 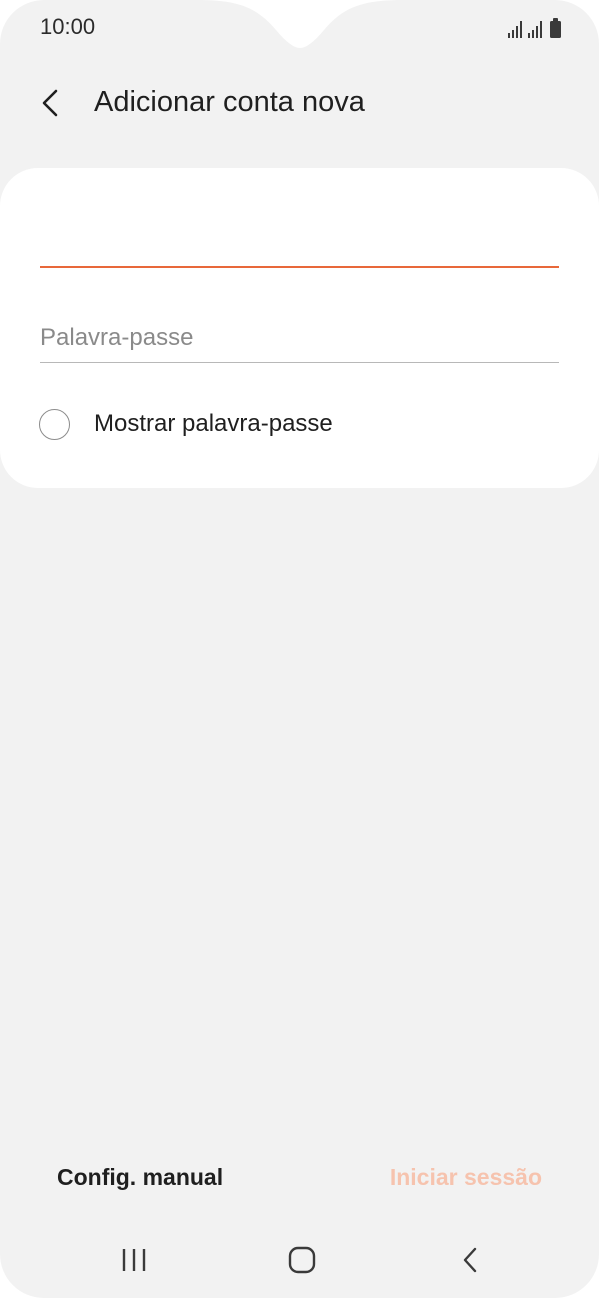 What do you see at coordinates (466, 1177) in the screenshot?
I see `sign-in-button: Iniciar sessão` at bounding box center [466, 1177].